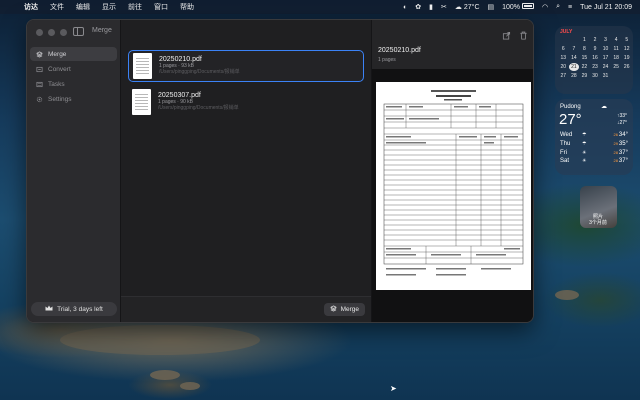 The image size is (640, 400). Describe the element at coordinates (56, 84) in the screenshot. I see `sidebar-item-label: Tasks` at that location.